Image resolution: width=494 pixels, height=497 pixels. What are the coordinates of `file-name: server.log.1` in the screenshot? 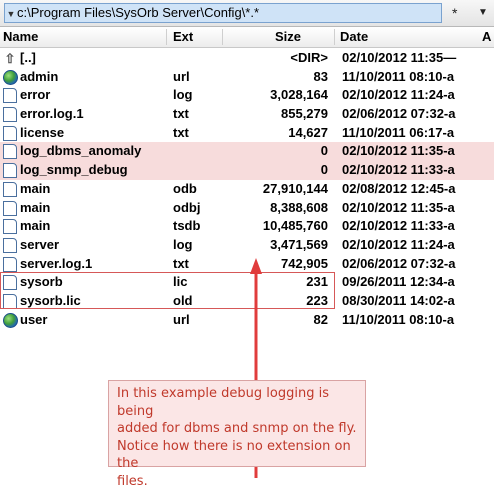 It's located at (56, 263).